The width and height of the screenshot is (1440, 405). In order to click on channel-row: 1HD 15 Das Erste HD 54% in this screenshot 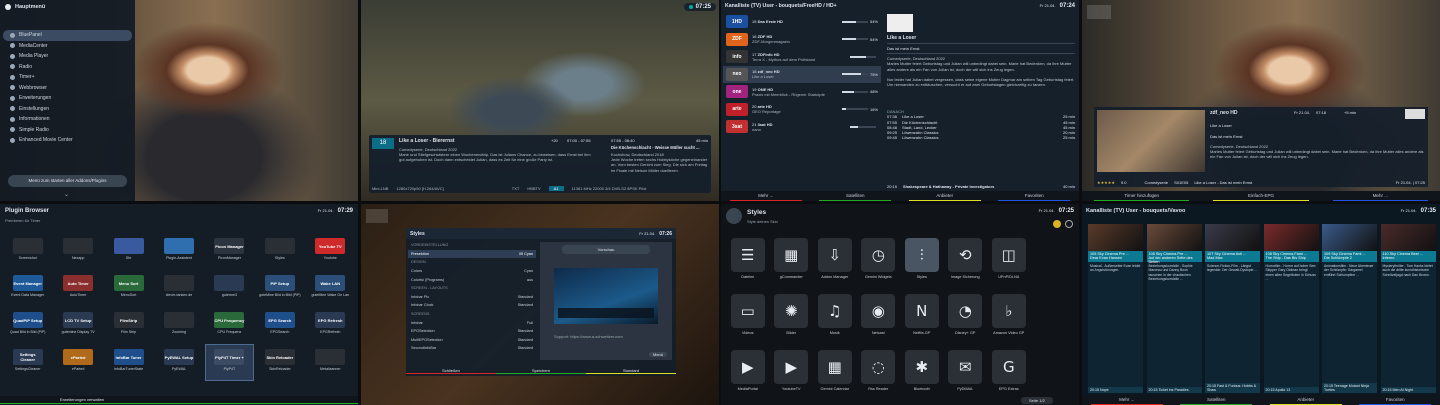, I will do `click(802, 22)`.